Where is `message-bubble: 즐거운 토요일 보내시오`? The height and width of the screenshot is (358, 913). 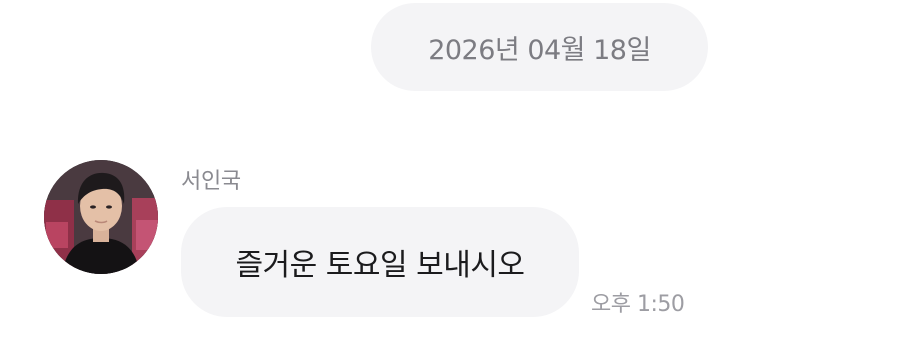 message-bubble: 즐거운 토요일 보내시오 is located at coordinates (380, 262).